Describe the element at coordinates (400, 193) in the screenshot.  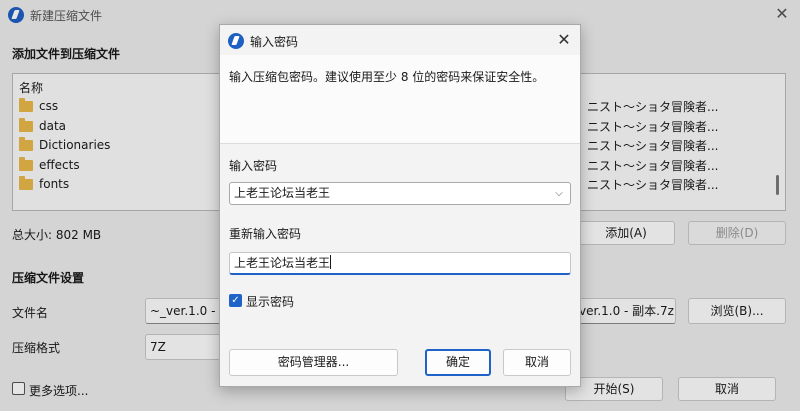
I see `password-combo: 上老王论坛当老王 ⌵` at that location.